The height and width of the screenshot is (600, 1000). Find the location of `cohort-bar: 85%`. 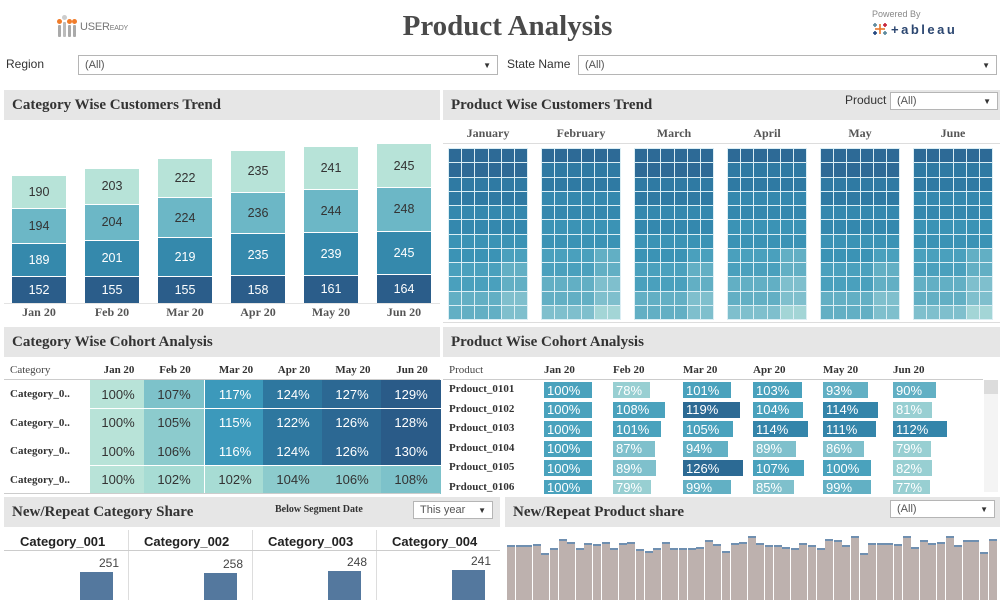

cohort-bar: 85% is located at coordinates (773, 486).